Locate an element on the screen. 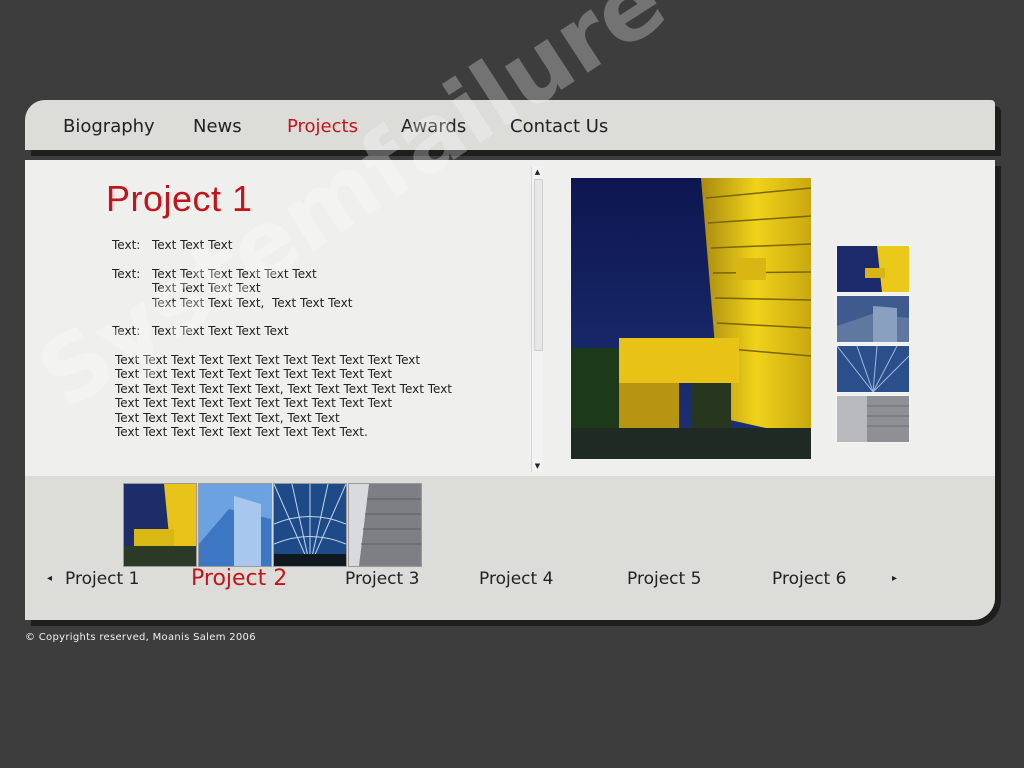  scroll-thumb is located at coordinates (538, 265).